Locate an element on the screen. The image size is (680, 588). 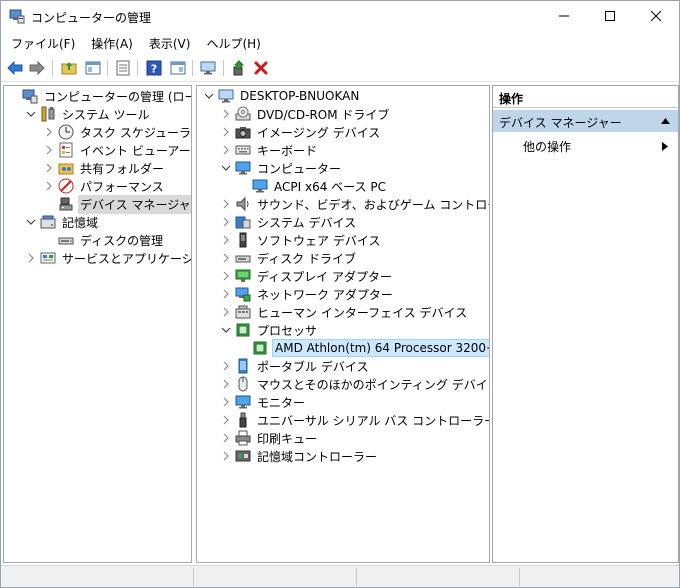
tree-item: マウスとそのほかのポインティング デバイス is located at coordinates (354, 384).